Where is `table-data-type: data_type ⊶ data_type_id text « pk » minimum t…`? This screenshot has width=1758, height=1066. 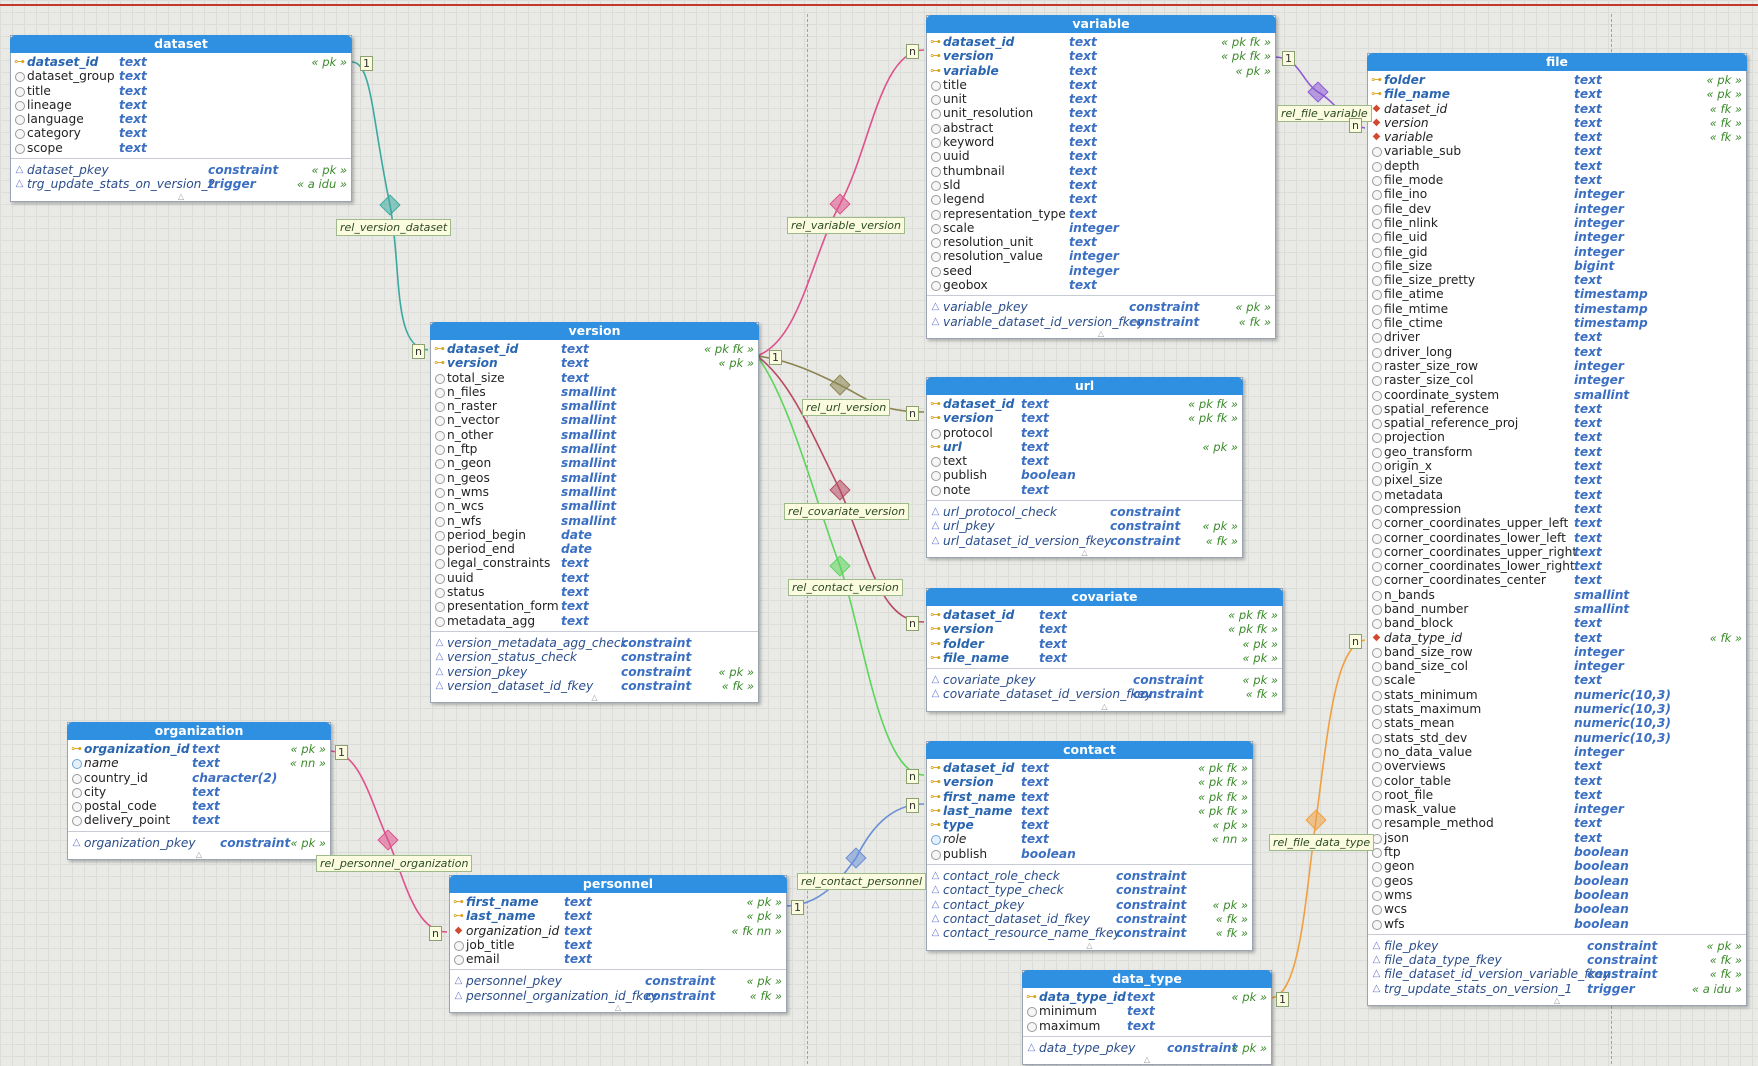
table-data-type: data_type ⊶ data_type_id text « pk » minimum t… is located at coordinates (1147, 1018).